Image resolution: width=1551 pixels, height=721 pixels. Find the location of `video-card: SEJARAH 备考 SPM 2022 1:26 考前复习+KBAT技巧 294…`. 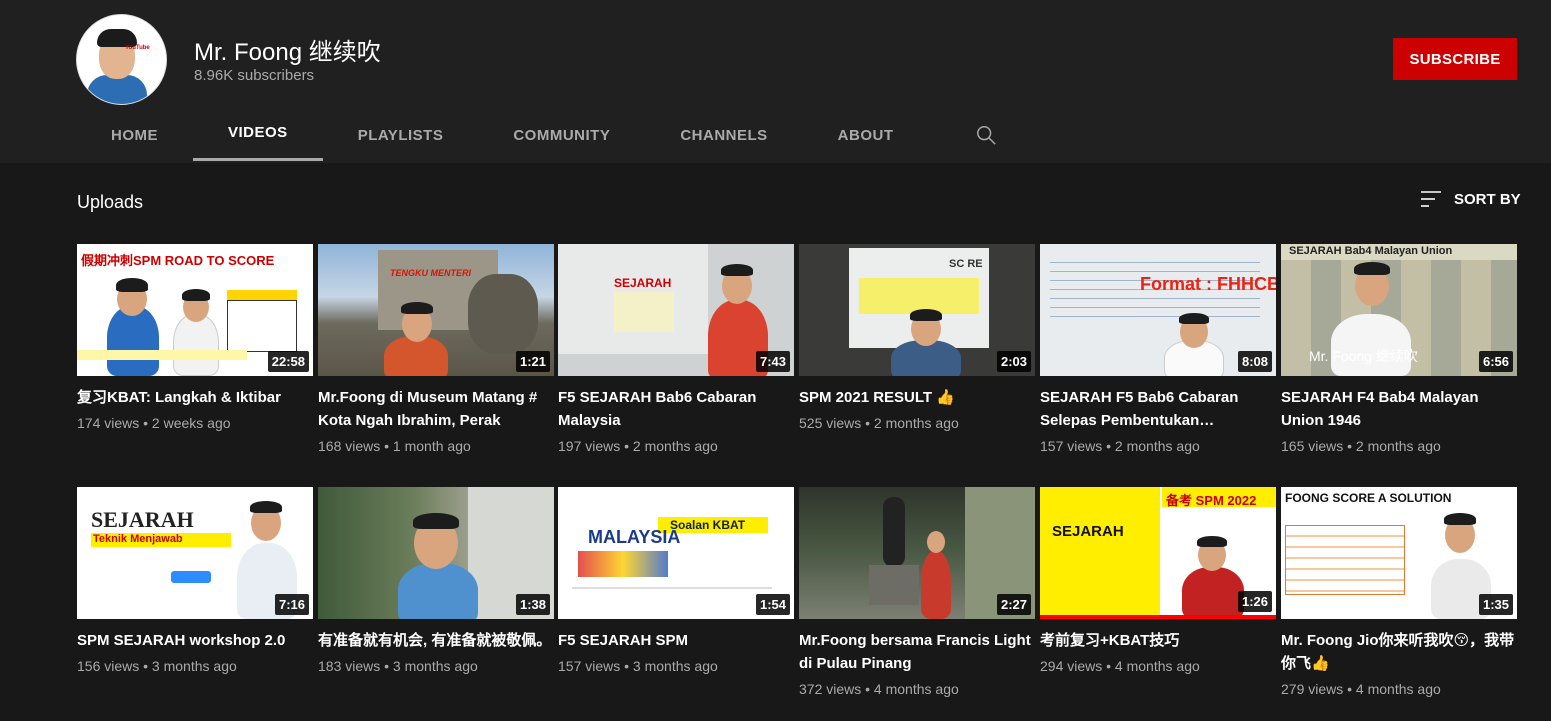

video-card: SEJARAH 备考 SPM 2022 1:26 考前复习+KBAT技巧 294… is located at coordinates (1158, 580).